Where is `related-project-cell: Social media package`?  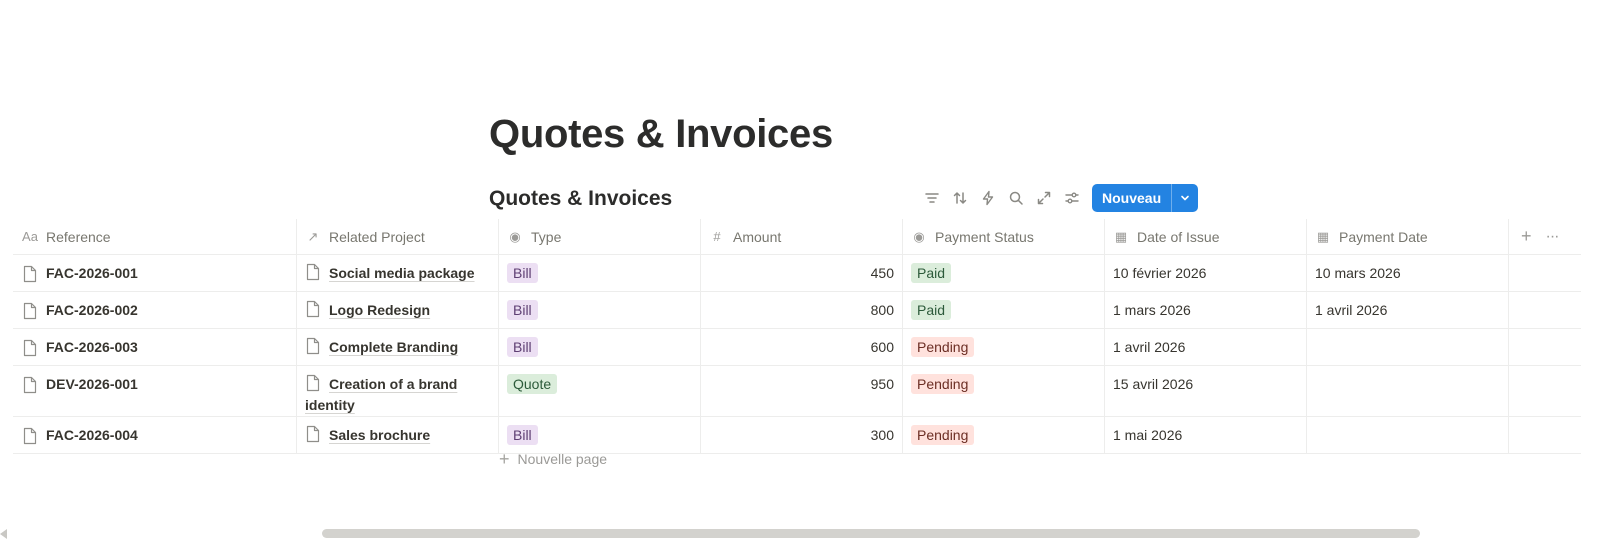
related-project-cell: Social media package is located at coordinates (398, 273).